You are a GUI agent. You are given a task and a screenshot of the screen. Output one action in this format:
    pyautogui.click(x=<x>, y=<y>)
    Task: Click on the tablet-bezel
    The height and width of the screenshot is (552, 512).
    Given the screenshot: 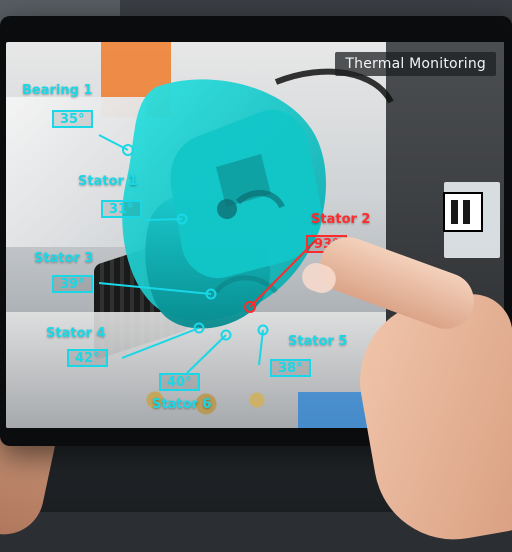 What is the action you would take?
    pyautogui.click(x=256, y=29)
    